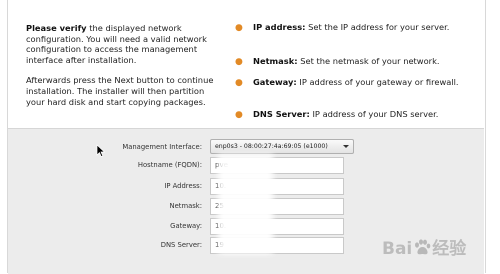 This screenshot has height=274, width=500. Describe the element at coordinates (186, 226) in the screenshot. I see `gateway-label: Gateway:` at that location.